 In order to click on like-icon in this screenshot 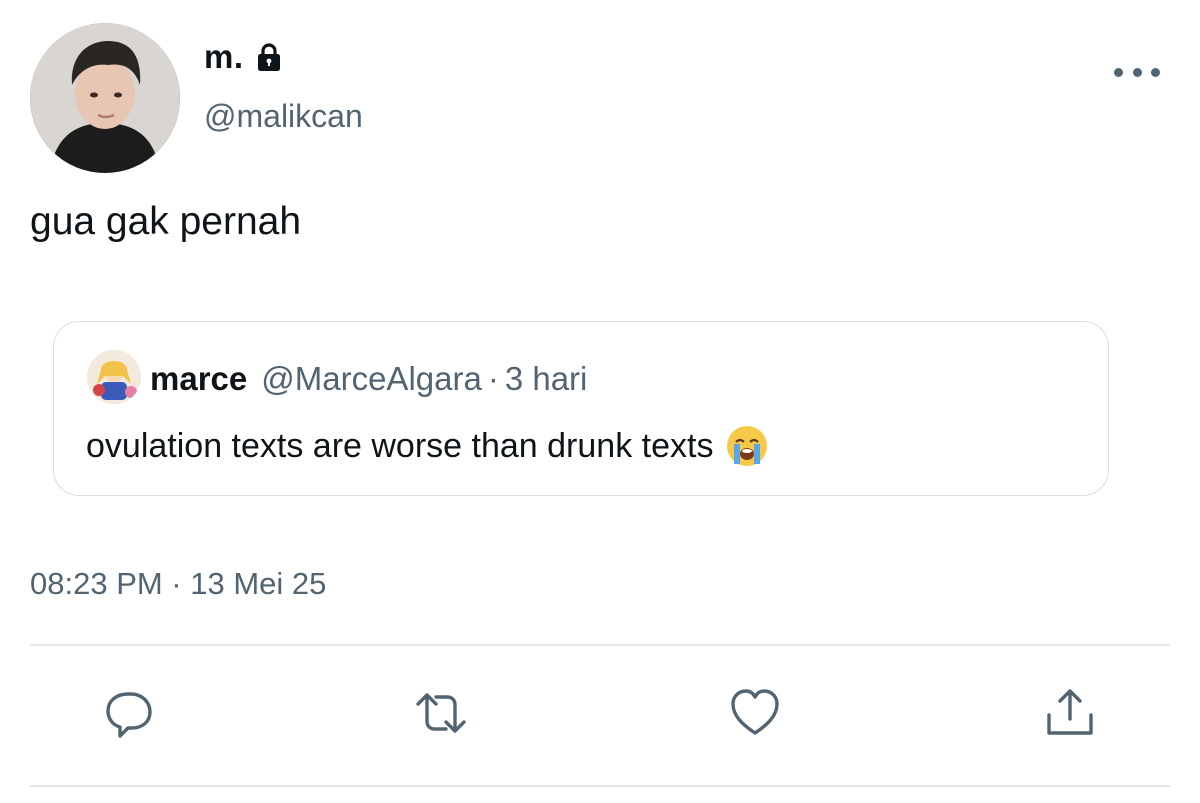, I will do `click(755, 713)`.